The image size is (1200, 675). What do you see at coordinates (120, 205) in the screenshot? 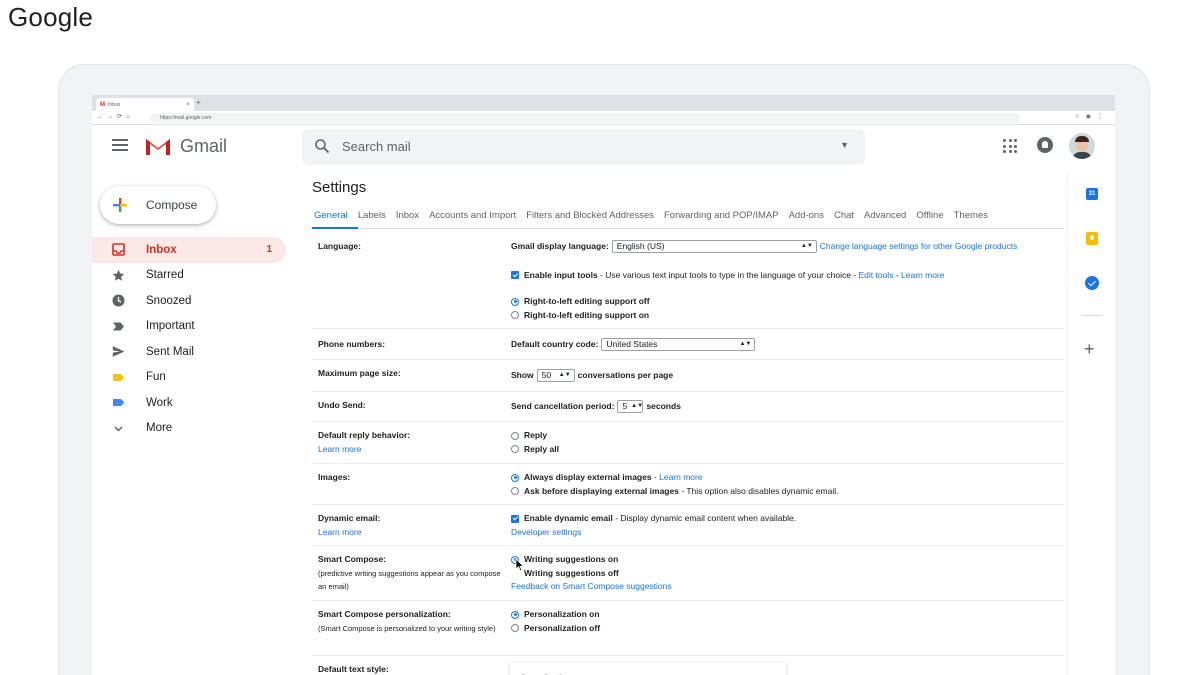
I see `compose-plus-icon` at bounding box center [120, 205].